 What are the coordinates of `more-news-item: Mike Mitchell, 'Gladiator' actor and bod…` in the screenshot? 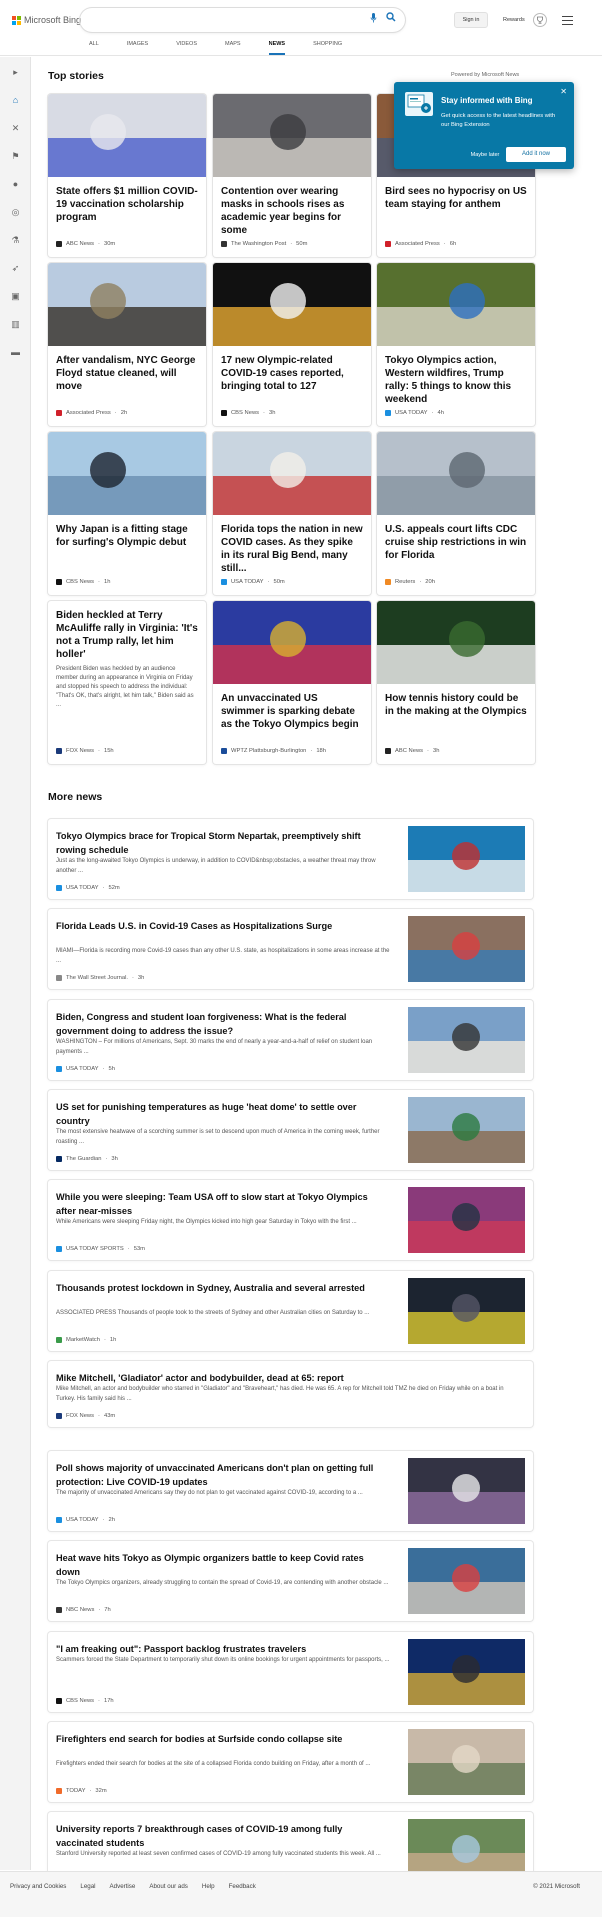 It's located at (290, 1394).